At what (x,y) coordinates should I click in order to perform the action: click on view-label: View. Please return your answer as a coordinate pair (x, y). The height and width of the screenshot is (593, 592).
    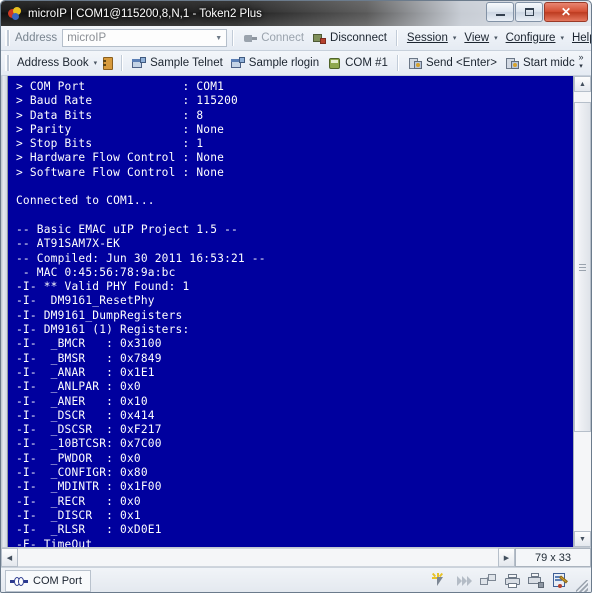
    Looking at the image, I should click on (477, 38).